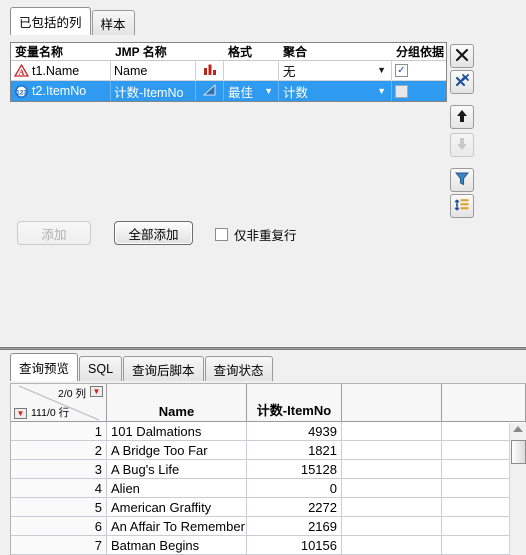 This screenshot has width=526, height=555. Describe the element at coordinates (265, 236) in the screenshot. I see `distinct-rows-only-label: 仅非重复行` at that location.